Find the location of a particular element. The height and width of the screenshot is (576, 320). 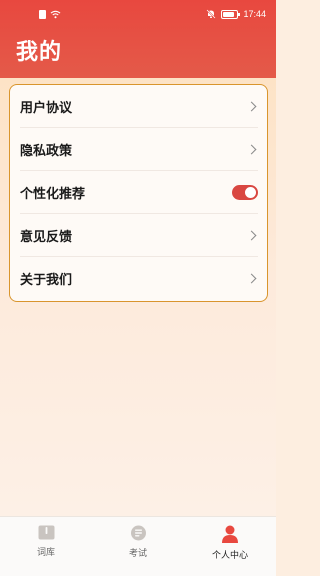

menu-item-user-agreement: 用户协议 is located at coordinates (139, 106).